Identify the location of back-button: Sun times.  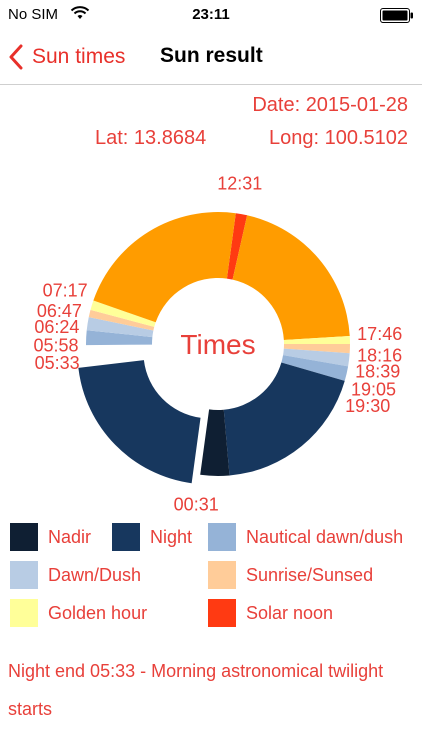
(66, 57).